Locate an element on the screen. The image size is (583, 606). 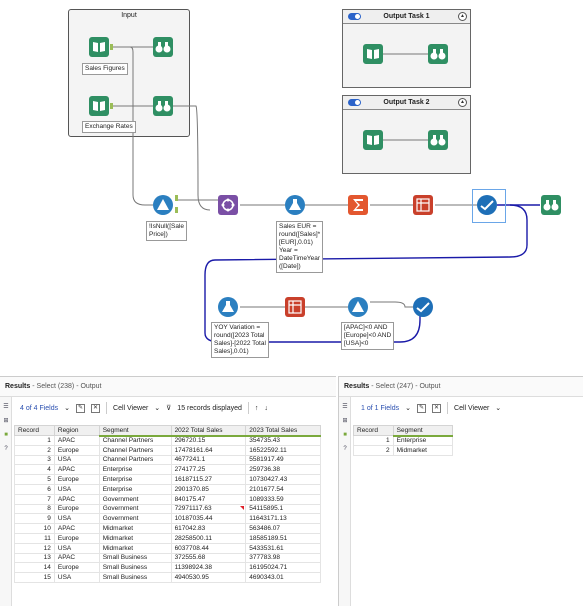
table-row: 1 APAC Channel Partners 296720.15 354735.43 is located at coordinates (167, 440).